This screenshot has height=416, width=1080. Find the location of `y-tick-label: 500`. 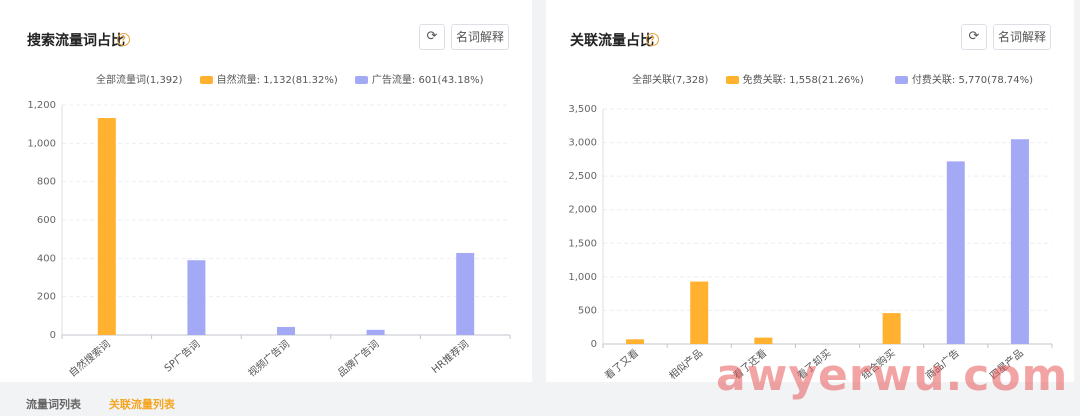

y-tick-label: 500 is located at coordinates (587, 310).